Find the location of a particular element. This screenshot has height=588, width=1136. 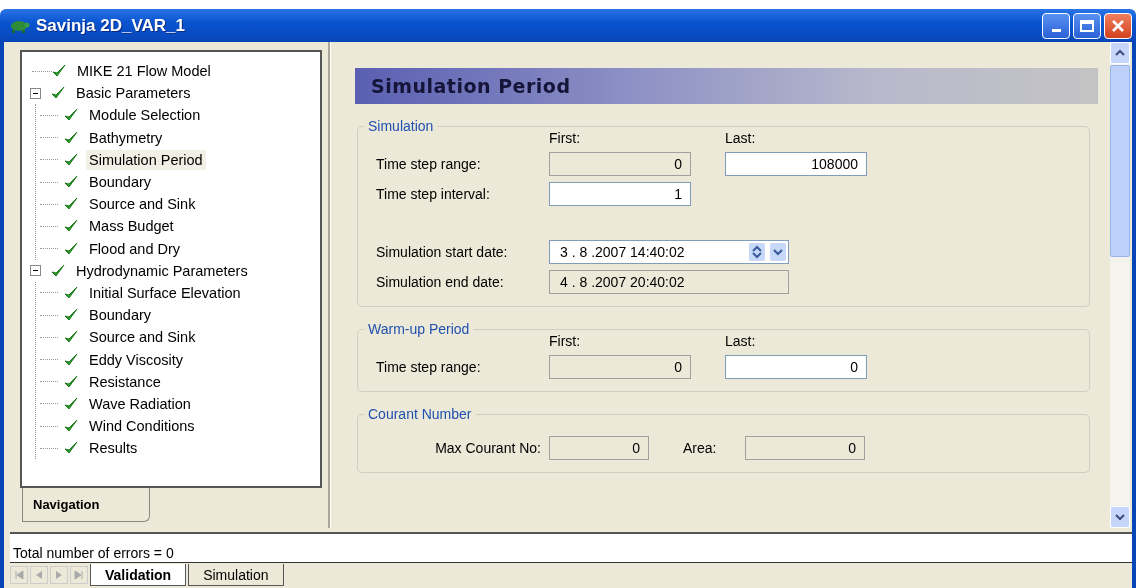

error-count-message: Total number of errors = 0 is located at coordinates (93, 553).